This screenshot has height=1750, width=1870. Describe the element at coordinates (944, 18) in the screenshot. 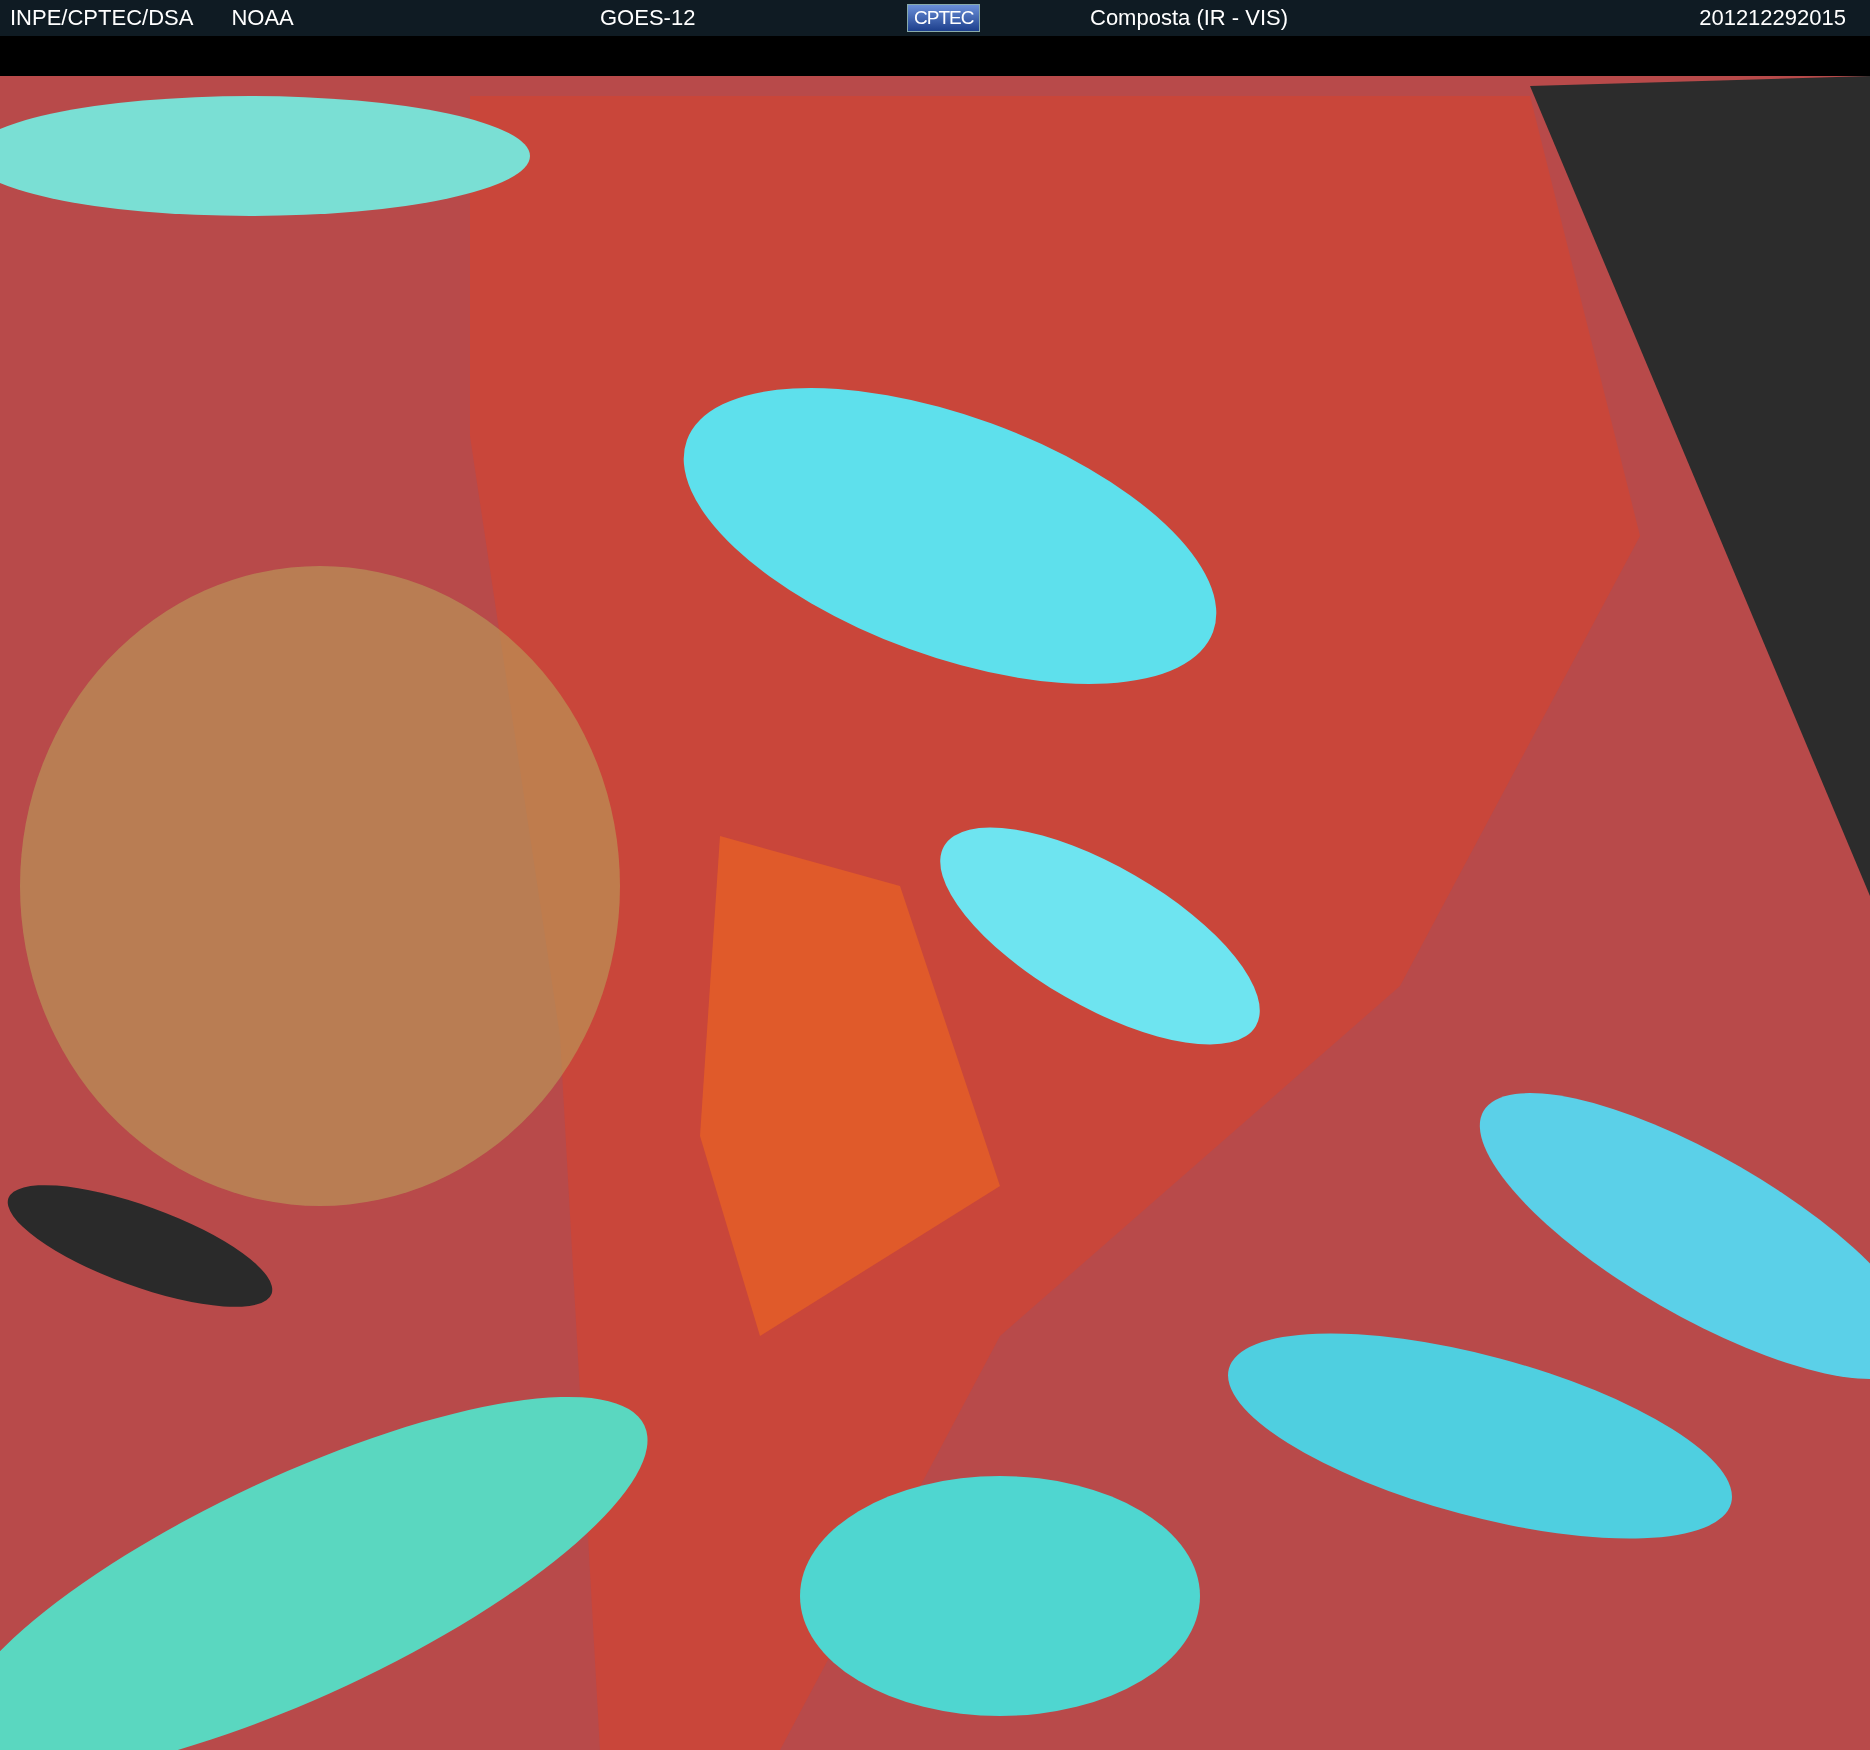

I see `logo: CPTEC` at that location.